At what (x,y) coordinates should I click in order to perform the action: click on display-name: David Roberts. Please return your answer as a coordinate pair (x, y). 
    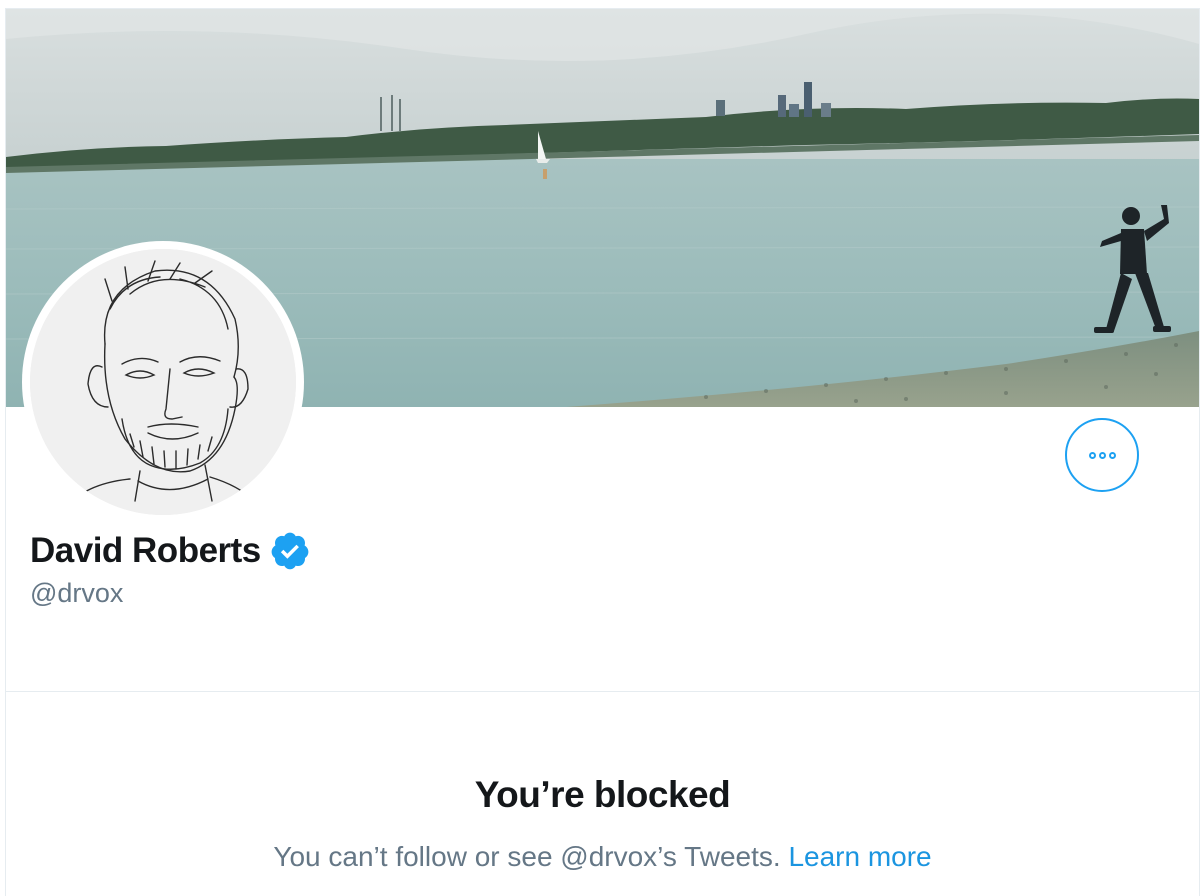
    Looking at the image, I should click on (145, 550).